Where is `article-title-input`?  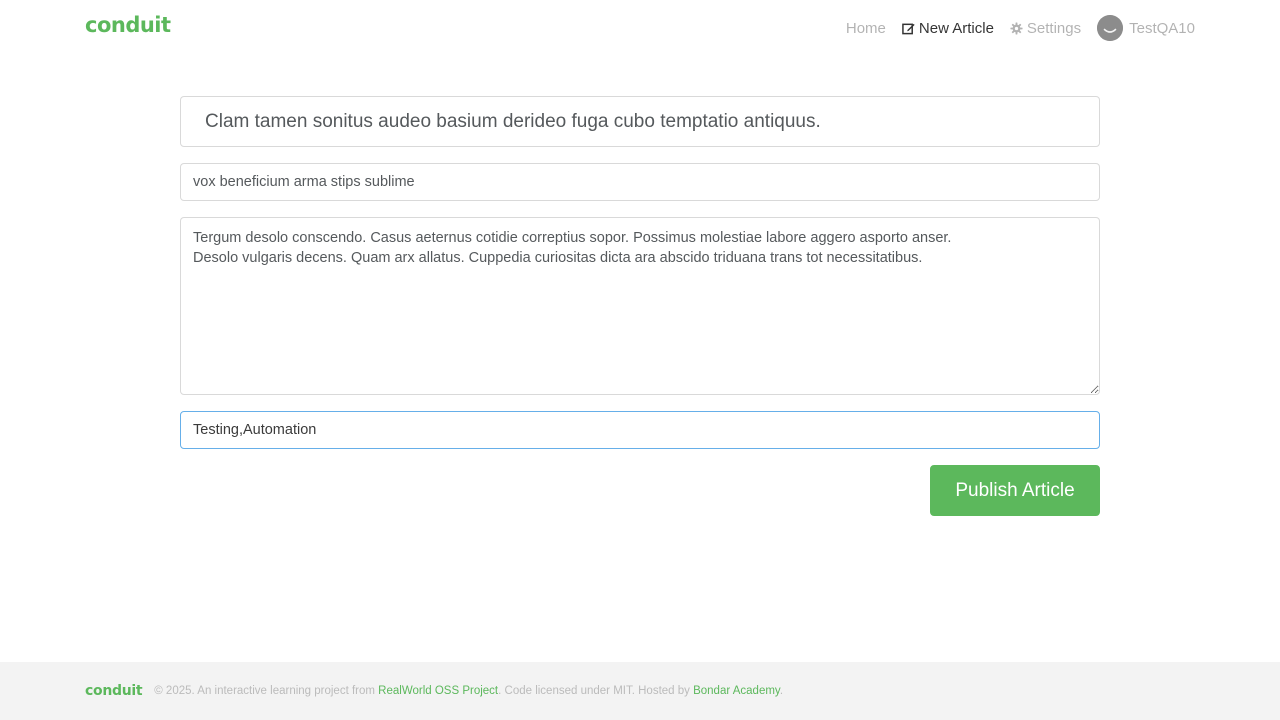
article-title-input is located at coordinates (640, 121).